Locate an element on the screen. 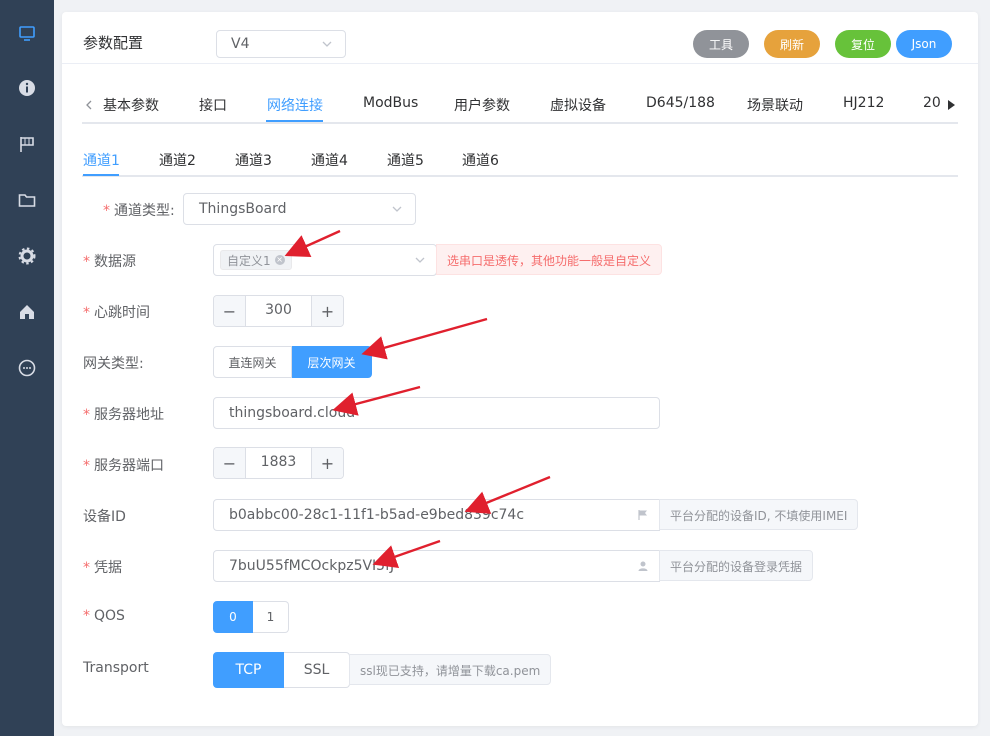 This screenshot has width=997, height=736. transport-hint: ssl现已支持，请增量下载ca.pem is located at coordinates (450, 669).